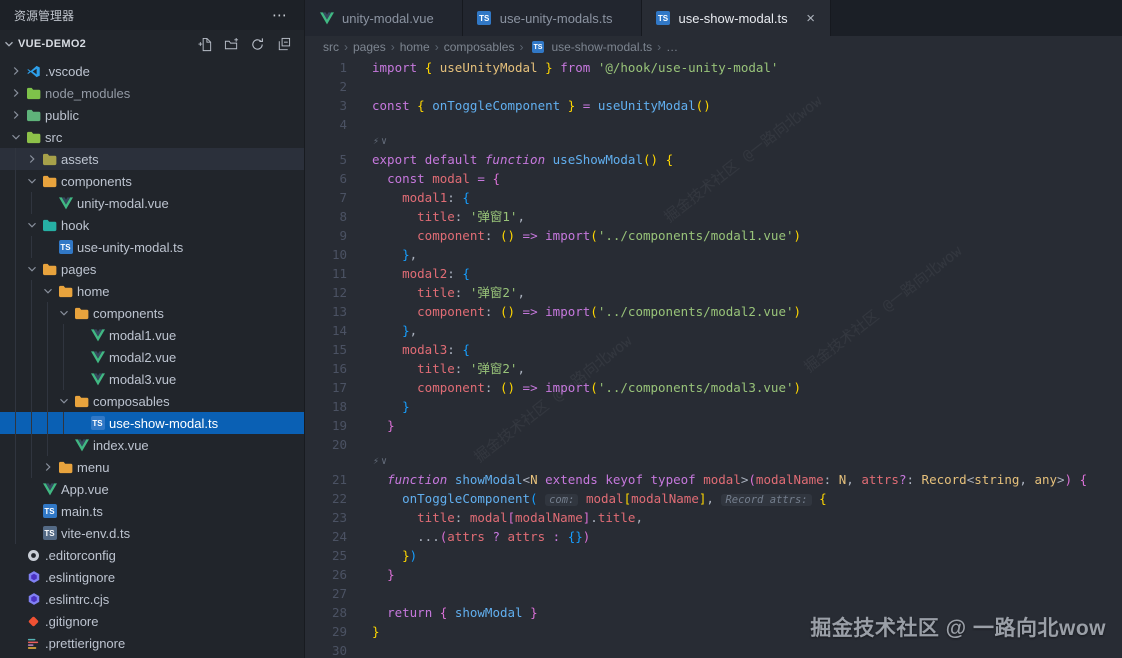  I want to click on code-line: 16 title: '弹窗2',, so click(713, 368).